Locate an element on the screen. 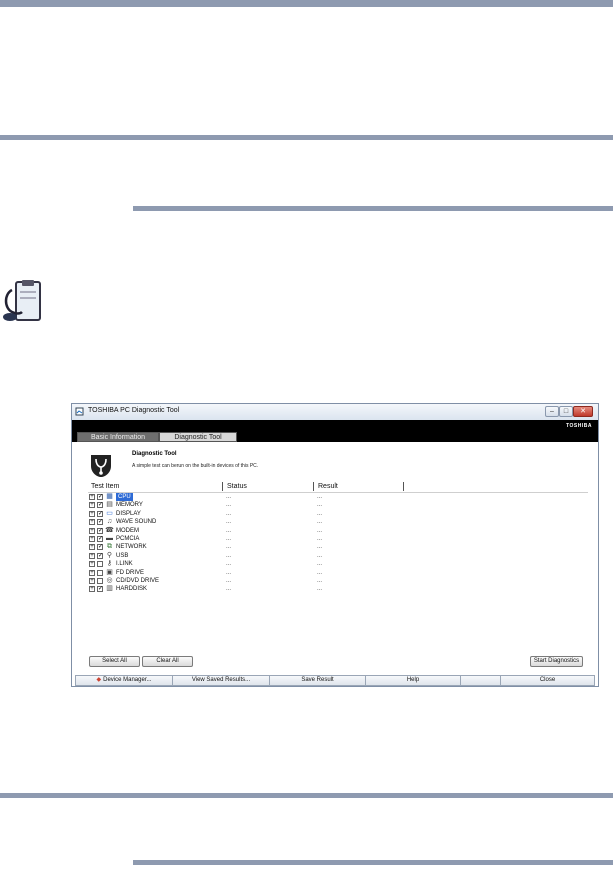  column-header-test-item: Test Item is located at coordinates (105, 486).